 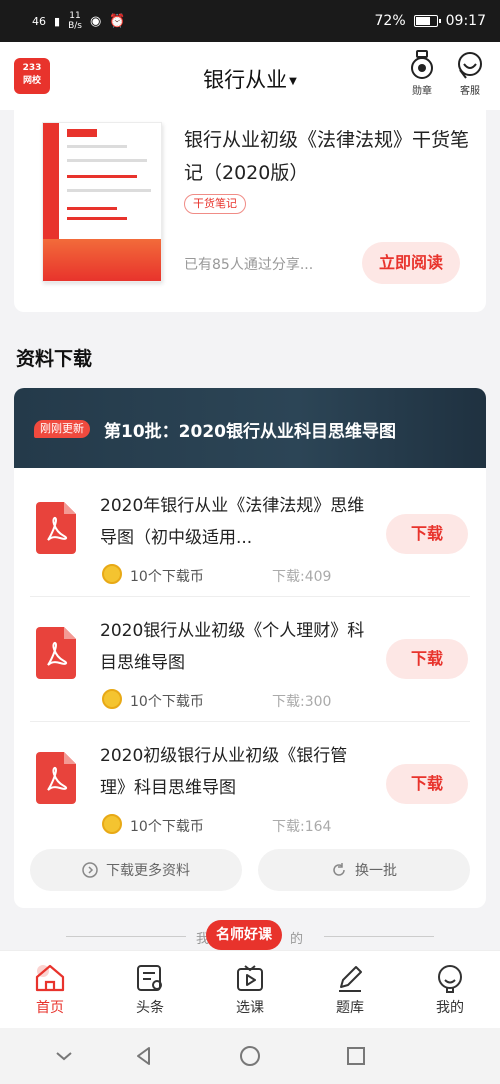 I want to click on tab-profile: 我的, so click(x=450, y=990).